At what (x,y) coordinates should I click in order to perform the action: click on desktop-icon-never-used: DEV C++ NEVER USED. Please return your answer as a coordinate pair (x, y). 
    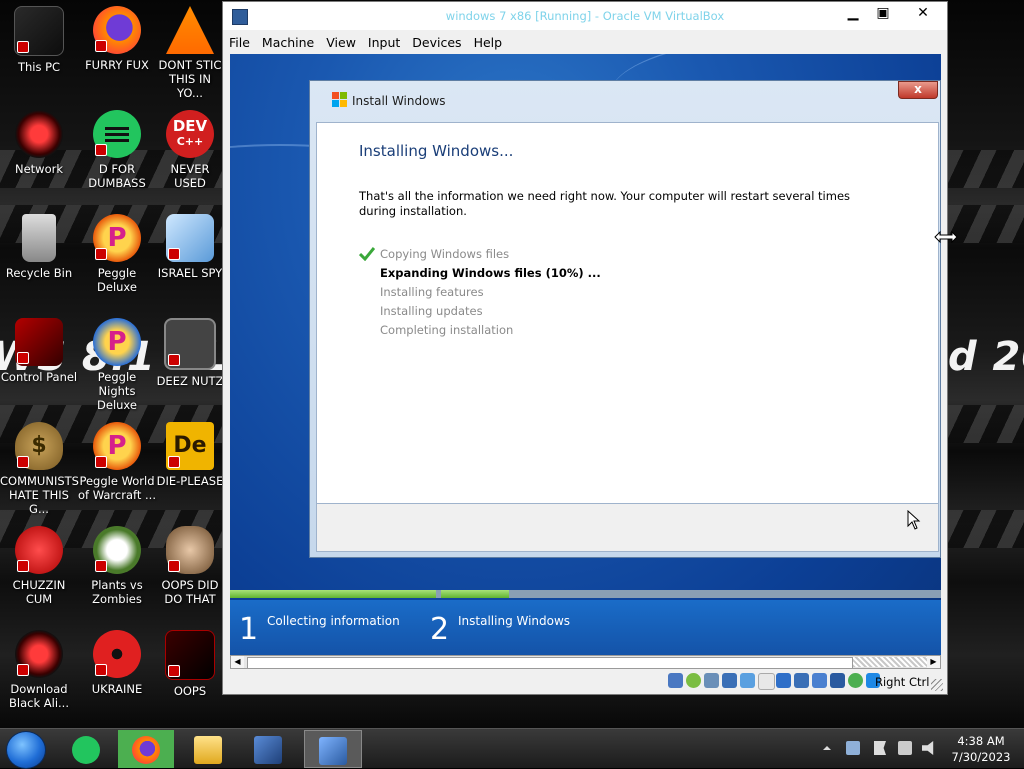
    Looking at the image, I should click on (190, 150).